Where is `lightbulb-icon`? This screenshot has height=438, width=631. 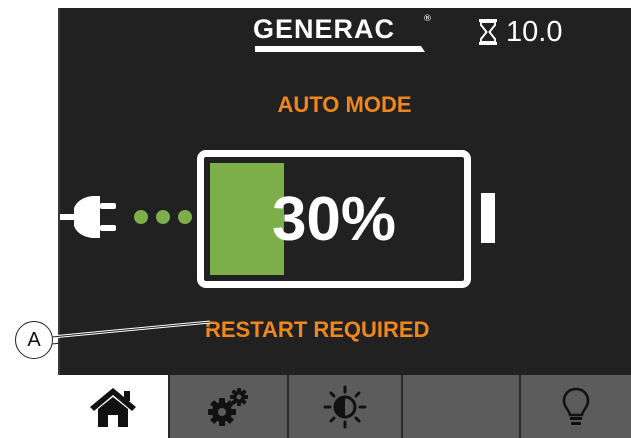 lightbulb-icon is located at coordinates (576, 406).